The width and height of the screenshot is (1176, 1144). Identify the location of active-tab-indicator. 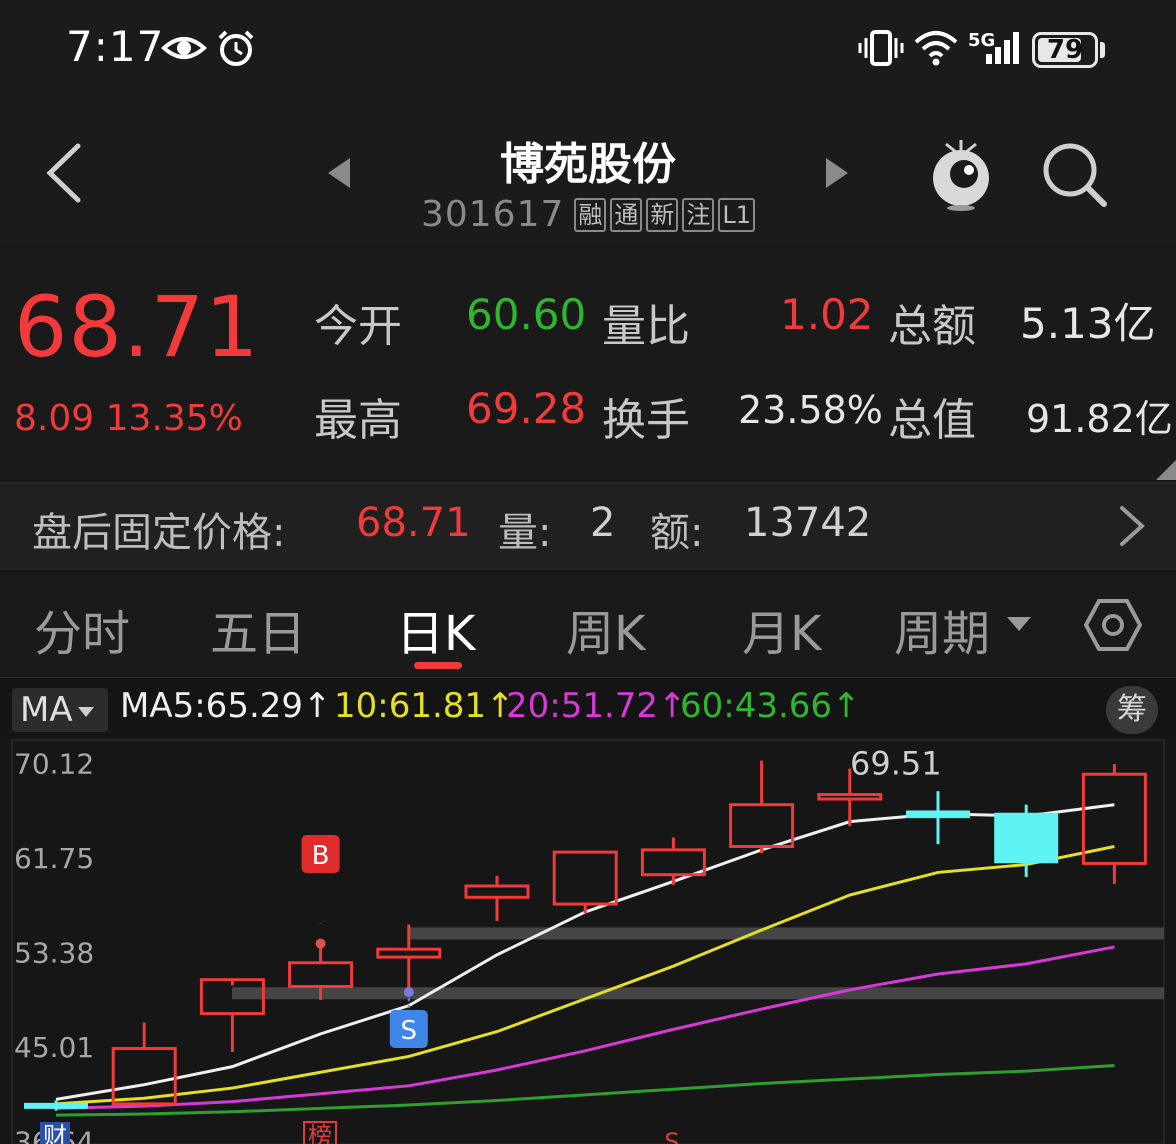
(438, 665).